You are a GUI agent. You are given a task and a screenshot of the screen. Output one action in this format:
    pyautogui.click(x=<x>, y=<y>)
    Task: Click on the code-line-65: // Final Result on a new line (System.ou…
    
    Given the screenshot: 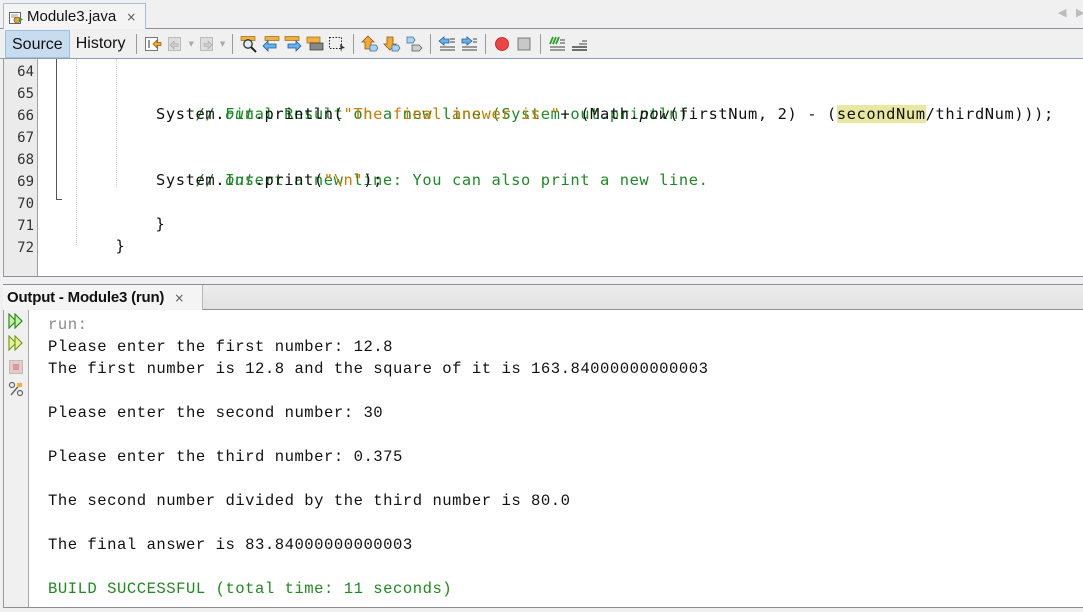 What is the action you would take?
    pyautogui.click(x=422, y=102)
    